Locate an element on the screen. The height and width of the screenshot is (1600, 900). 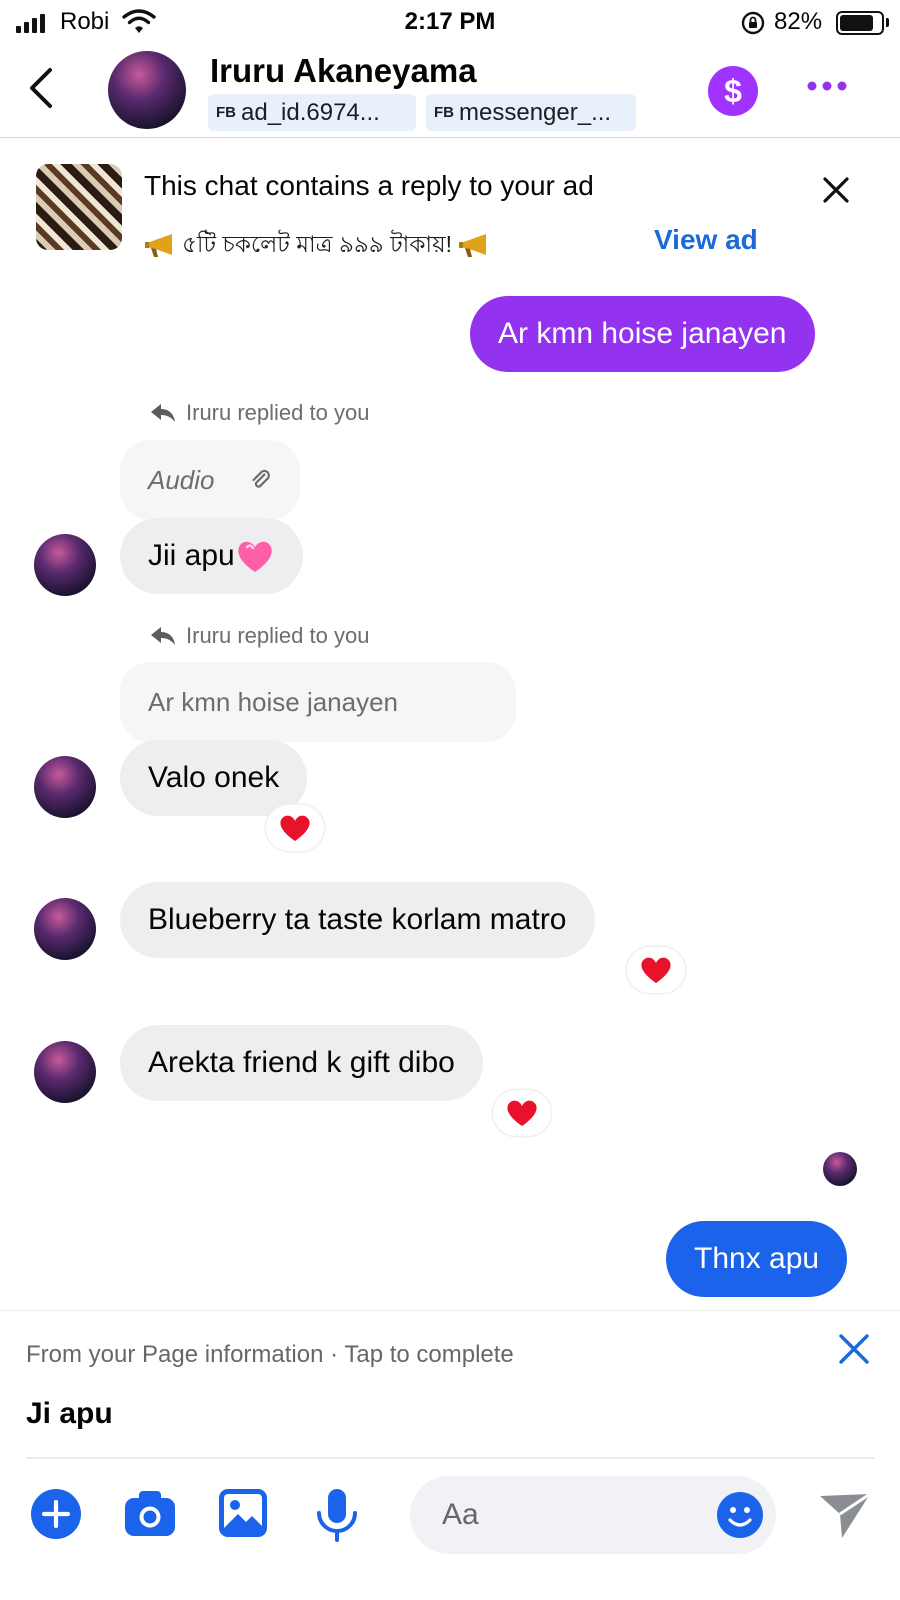
plus-icon is located at coordinates (56, 1514).